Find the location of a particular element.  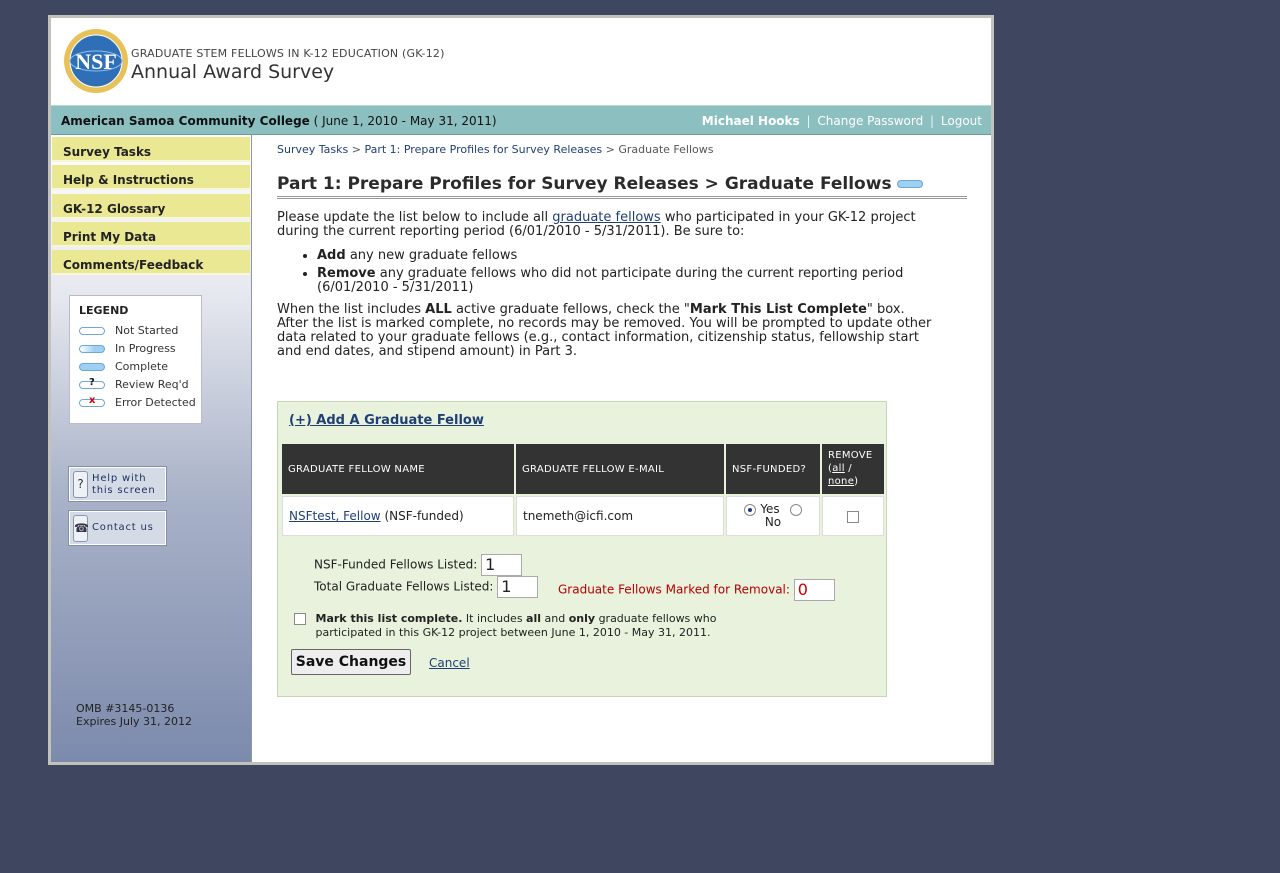

select-all-link: all is located at coordinates (838, 468).